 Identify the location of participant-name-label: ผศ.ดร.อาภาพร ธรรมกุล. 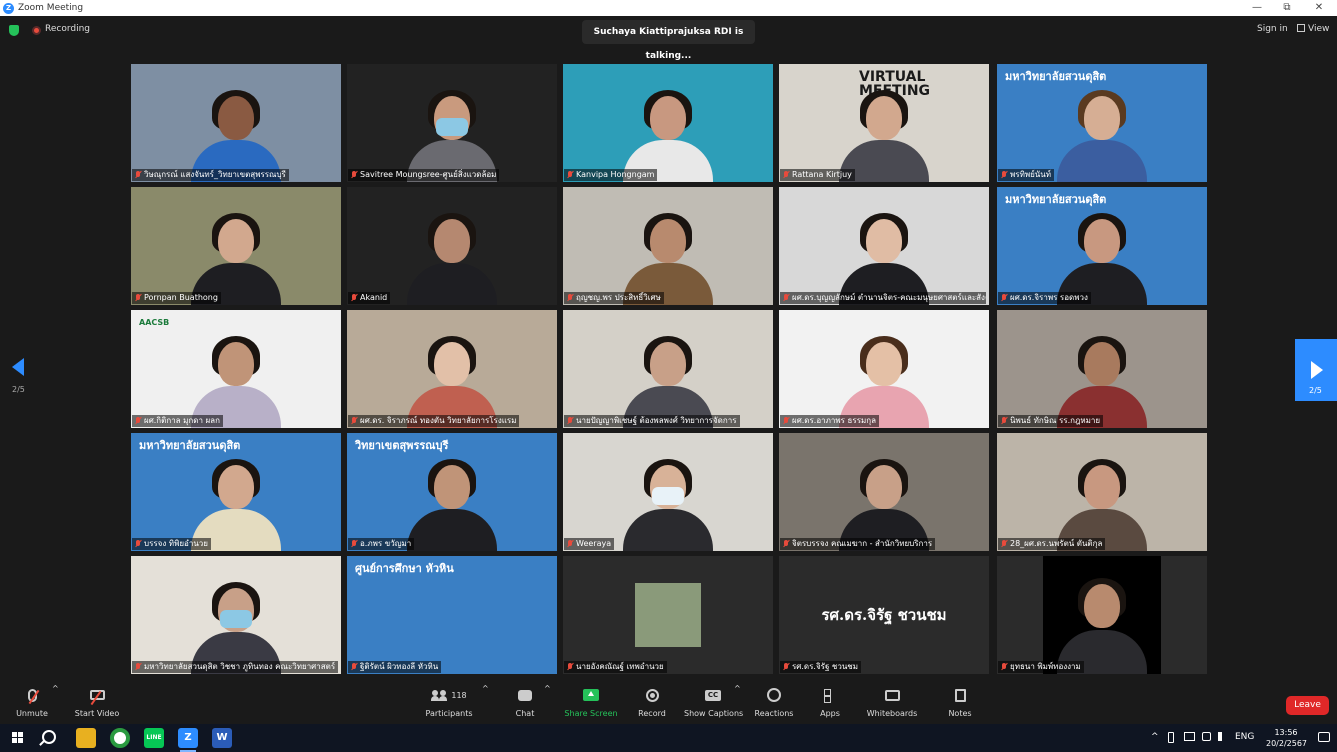
(830, 421).